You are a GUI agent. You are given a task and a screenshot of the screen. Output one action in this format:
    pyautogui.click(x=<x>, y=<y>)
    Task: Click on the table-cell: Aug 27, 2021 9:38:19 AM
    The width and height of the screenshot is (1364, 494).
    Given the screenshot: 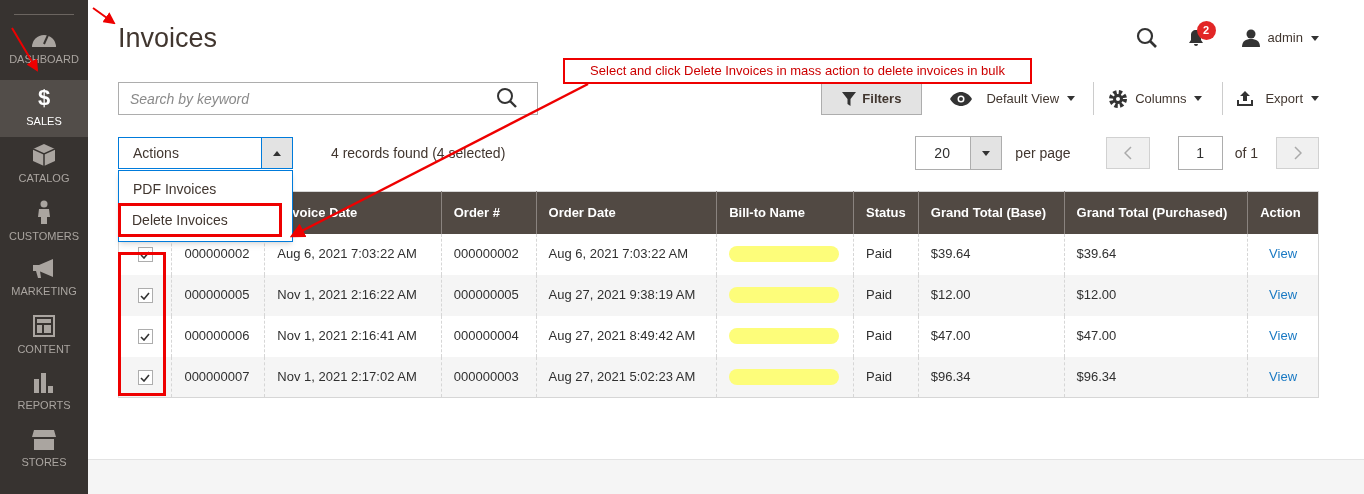 What is the action you would take?
    pyautogui.click(x=622, y=295)
    